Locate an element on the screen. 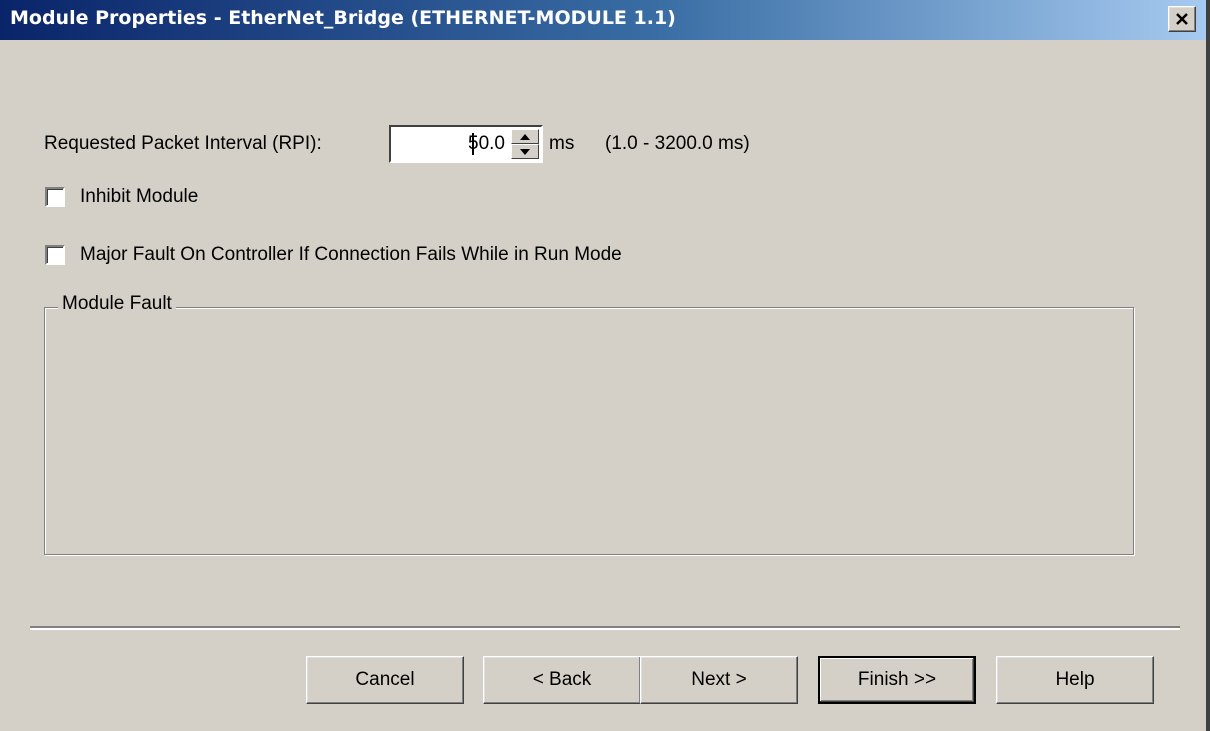  spin-up-button is located at coordinates (525, 136).